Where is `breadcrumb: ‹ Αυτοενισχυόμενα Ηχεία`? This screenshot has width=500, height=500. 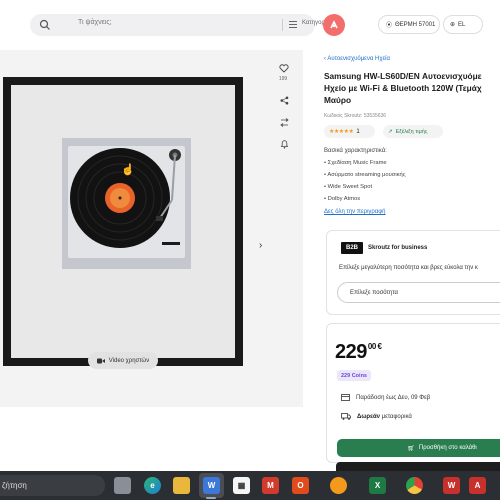
breadcrumb: ‹ Αυτοενισχυόμενα Ηχεία is located at coordinates (357, 59).